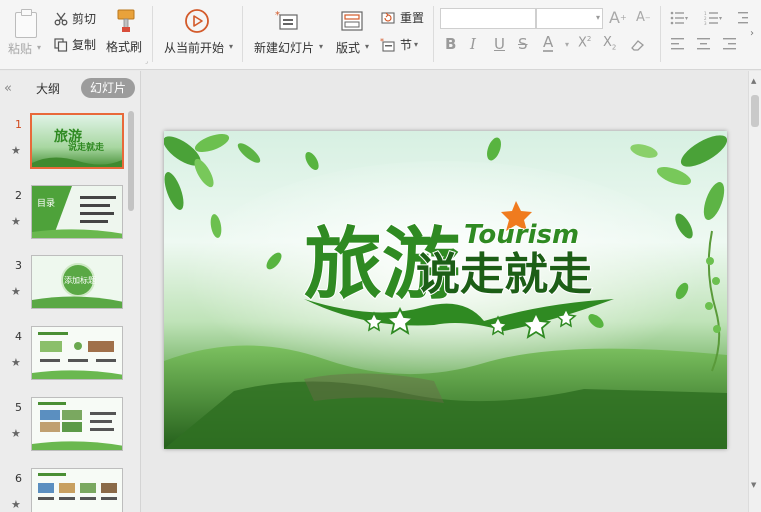  What do you see at coordinates (348, 48) in the screenshot?
I see `layout-label: 版式` at bounding box center [348, 48].